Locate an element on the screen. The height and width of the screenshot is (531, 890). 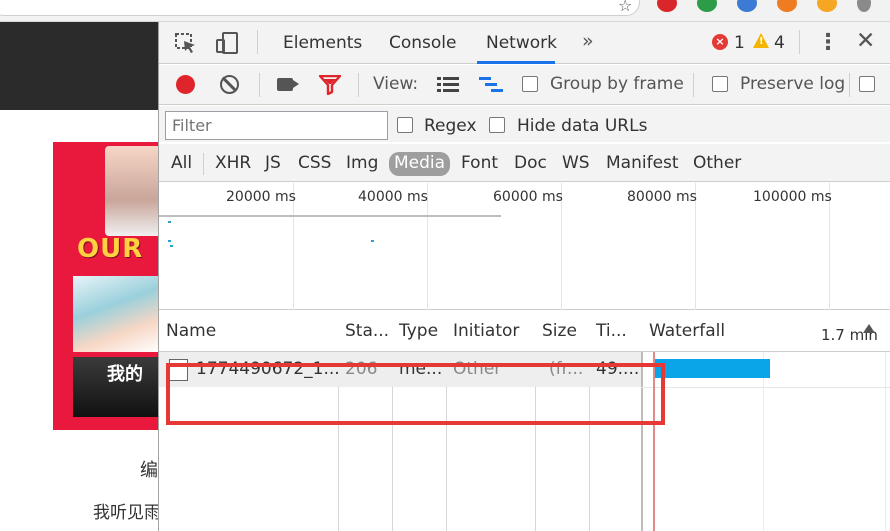
filter-bar: Regex Hide data URLs is located at coordinates (524, 124).